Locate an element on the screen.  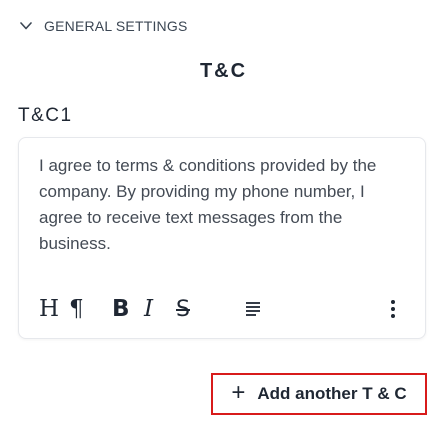
plus-icon: + is located at coordinates (238, 392).